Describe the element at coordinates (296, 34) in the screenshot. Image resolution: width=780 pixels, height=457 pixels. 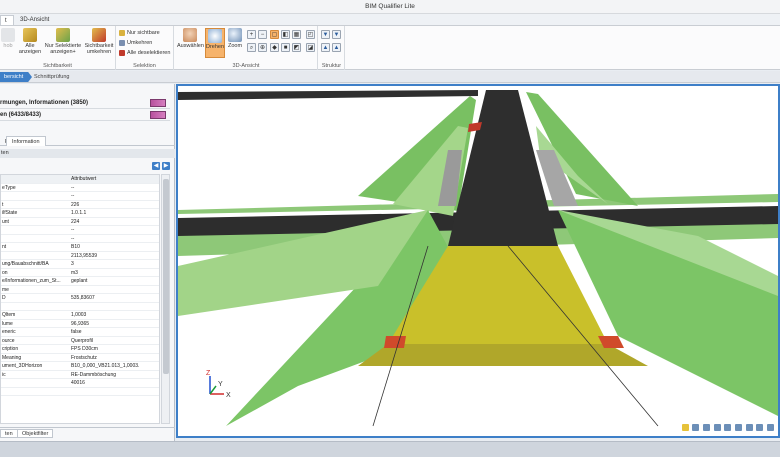
I see `view-grid-icon: ▦` at that location.